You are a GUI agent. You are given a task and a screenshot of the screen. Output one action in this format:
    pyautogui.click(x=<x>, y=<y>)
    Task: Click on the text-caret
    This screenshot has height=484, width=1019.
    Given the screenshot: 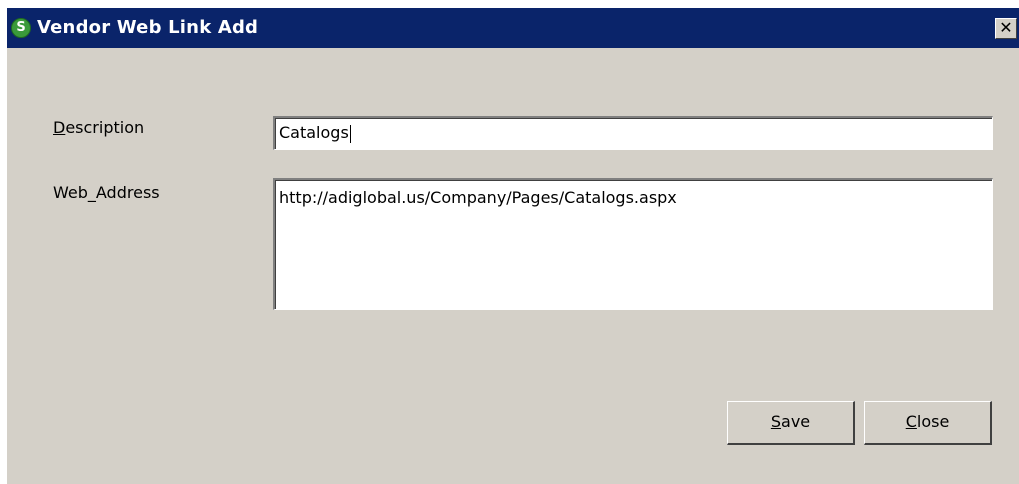 What is the action you would take?
    pyautogui.click(x=350, y=133)
    